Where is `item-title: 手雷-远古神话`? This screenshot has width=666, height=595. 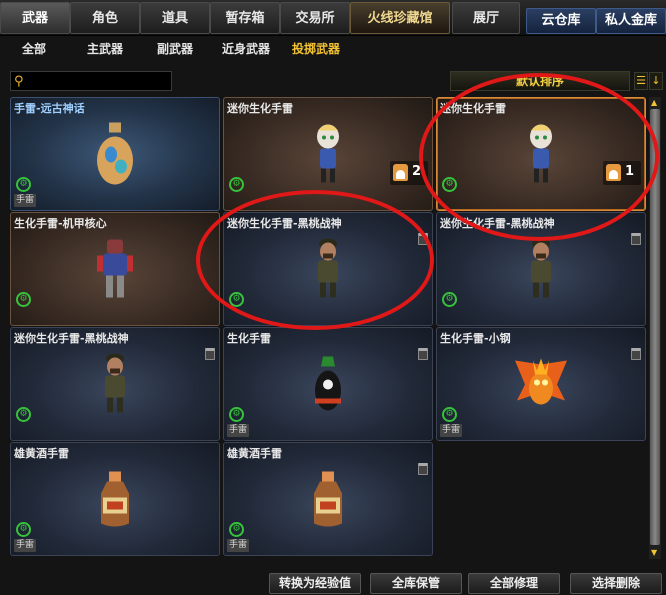 item-title: 手雷-远古神话 is located at coordinates (49, 108).